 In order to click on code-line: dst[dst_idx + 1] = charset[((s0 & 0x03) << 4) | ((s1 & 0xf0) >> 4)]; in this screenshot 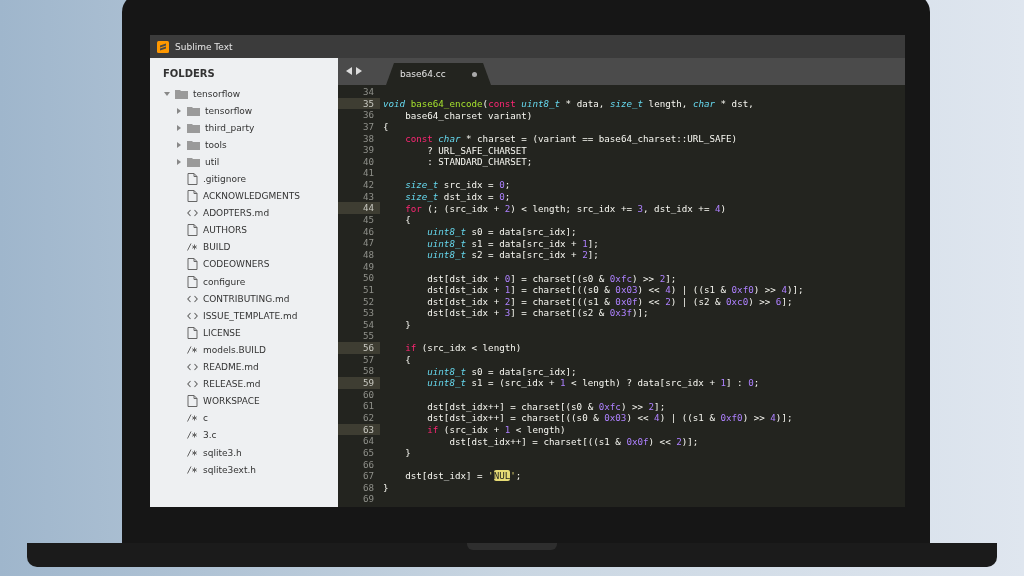, I will do `click(615, 290)`.